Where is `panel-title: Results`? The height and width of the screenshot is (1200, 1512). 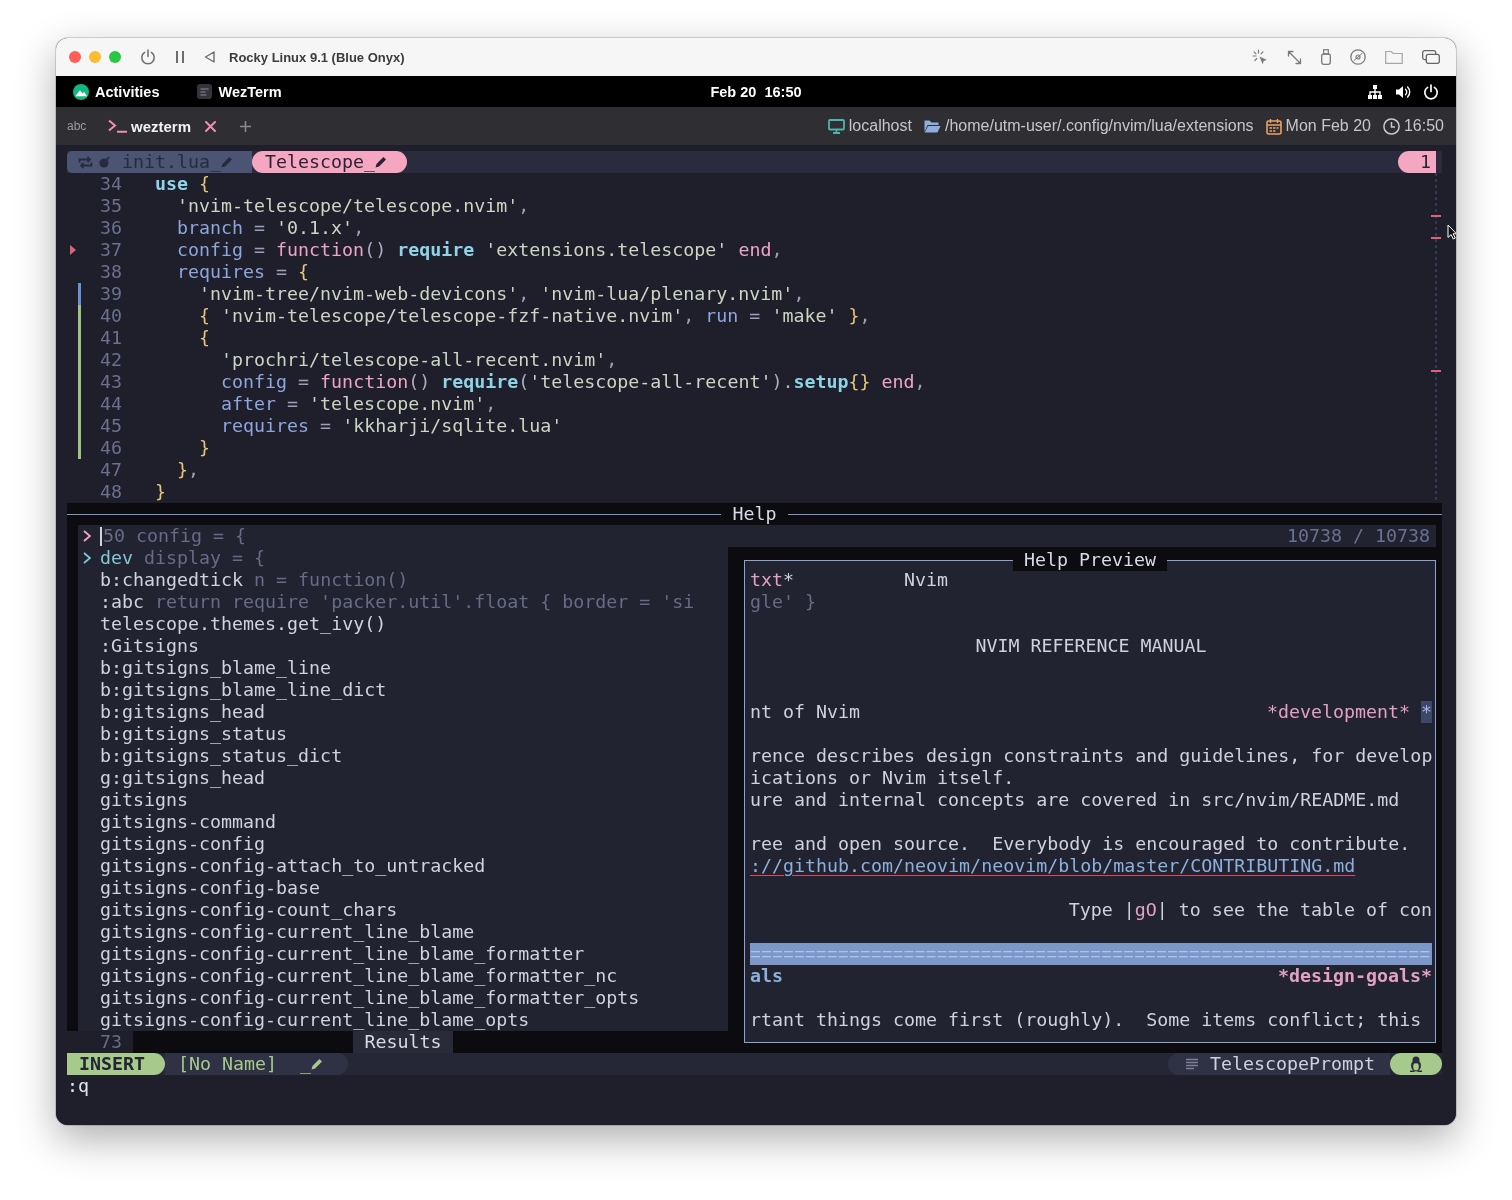 panel-title: Results is located at coordinates (403, 1042).